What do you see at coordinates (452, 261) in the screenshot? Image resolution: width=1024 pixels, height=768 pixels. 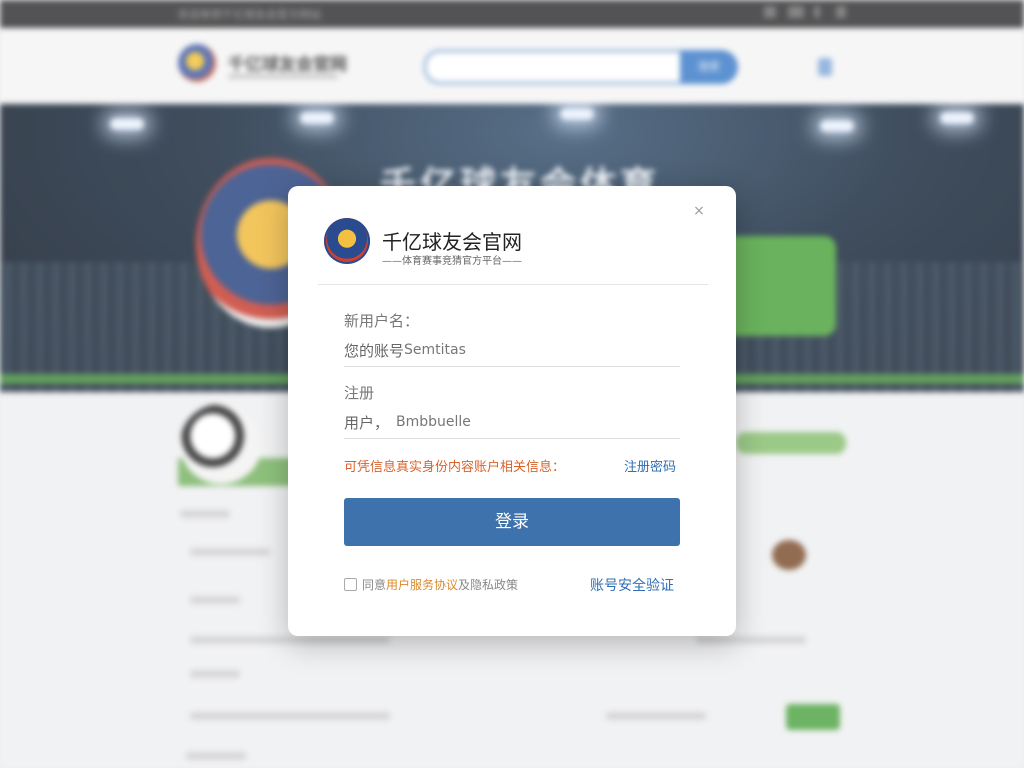 I see `modal-subtitle: ——体育赛事竞猜官方平台——` at bounding box center [452, 261].